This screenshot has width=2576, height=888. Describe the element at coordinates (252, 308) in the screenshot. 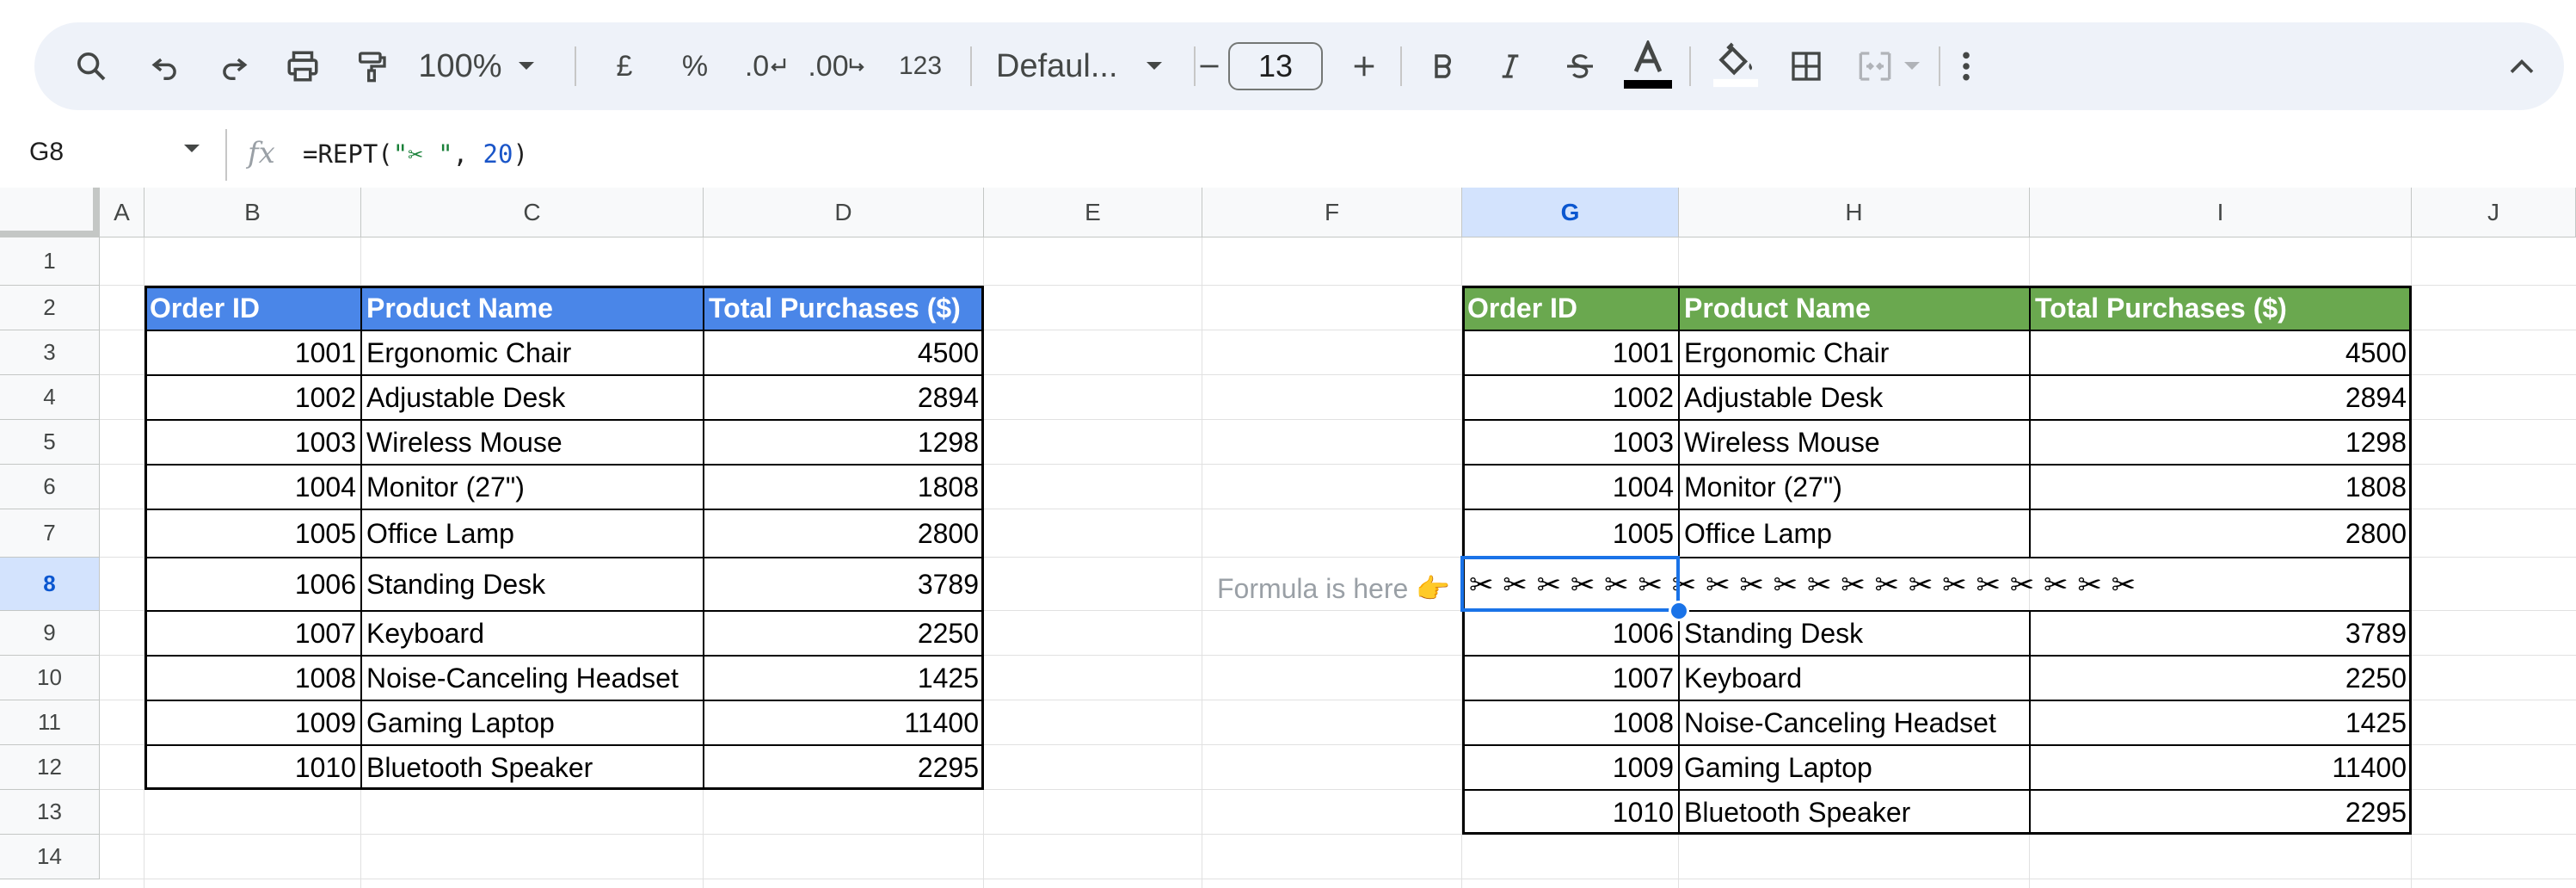

I see `left-table-header: Order ID` at that location.